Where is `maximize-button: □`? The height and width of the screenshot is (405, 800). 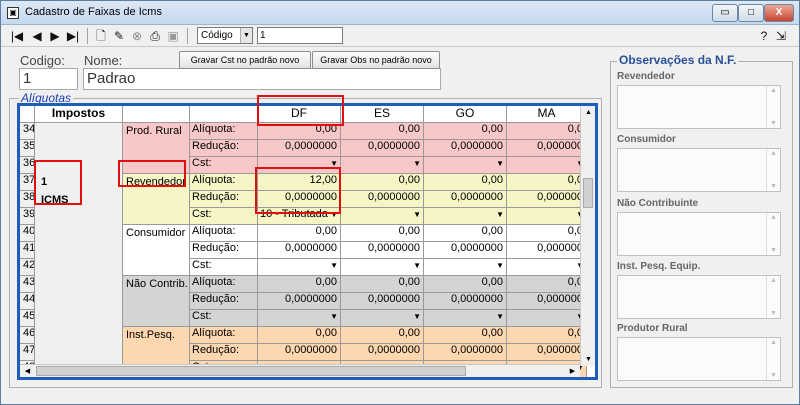
maximize-button: □ is located at coordinates (751, 13).